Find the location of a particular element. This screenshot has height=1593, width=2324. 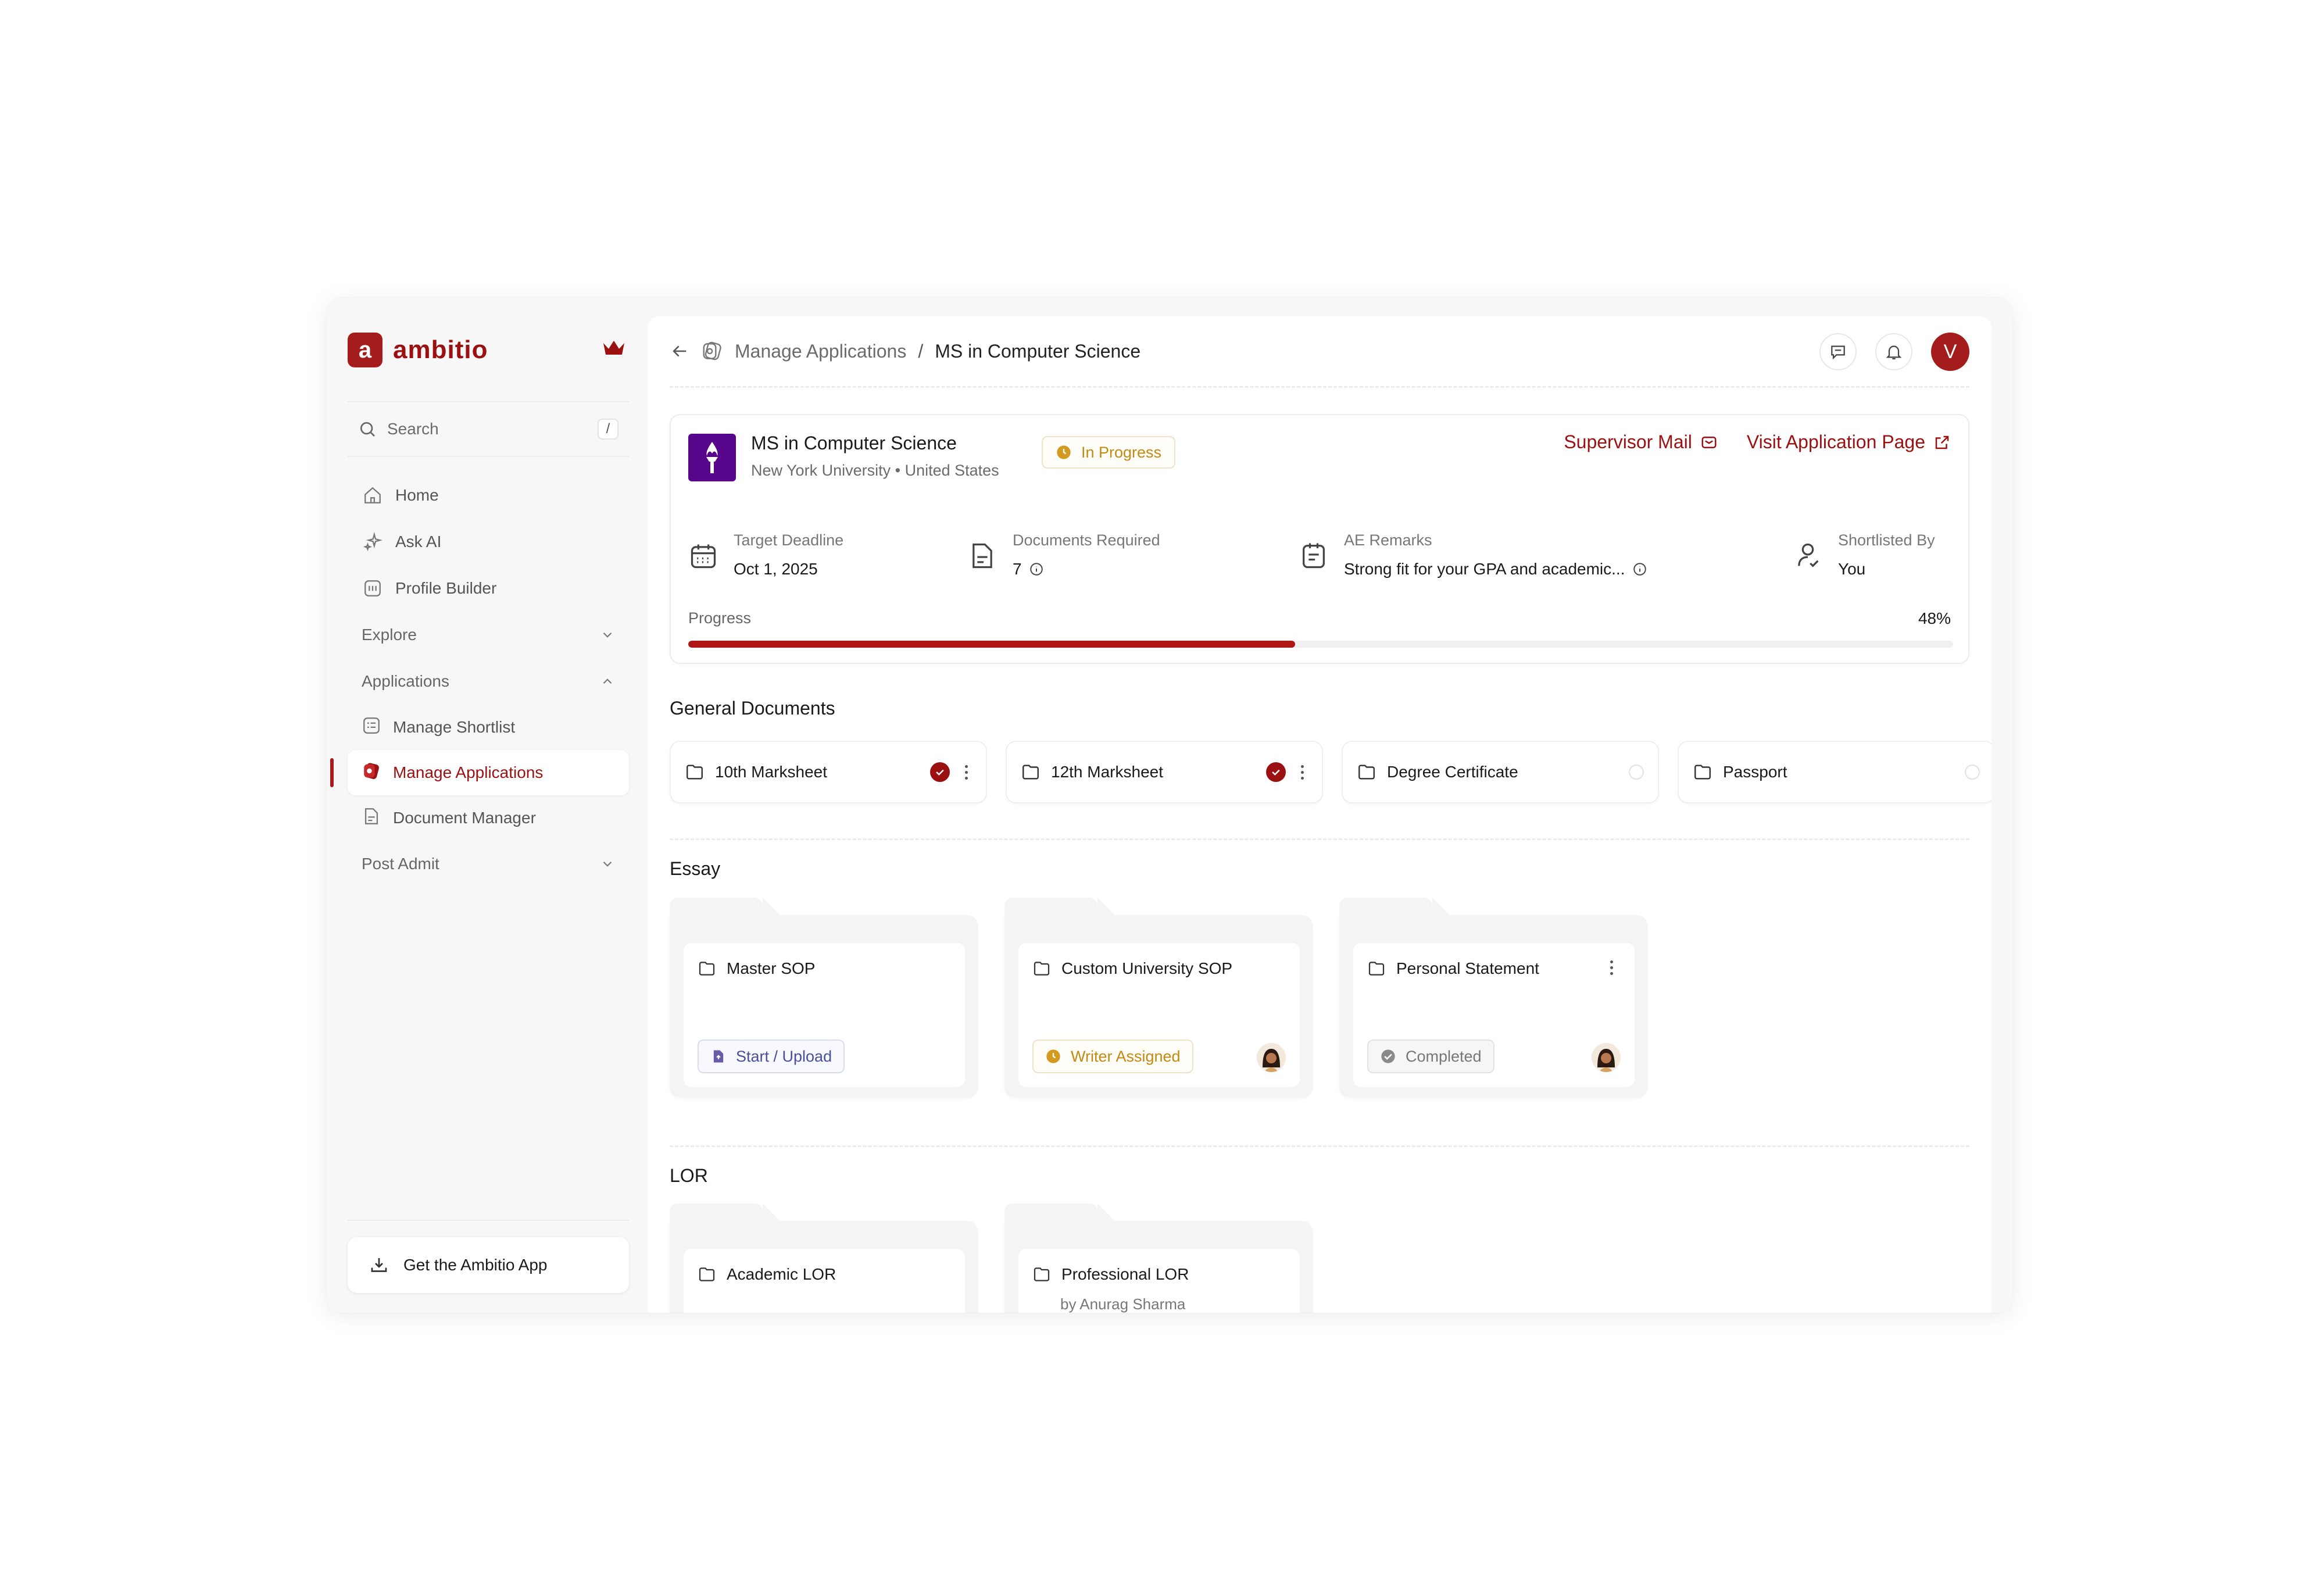

sidebar-search: Search / is located at coordinates (488, 429).